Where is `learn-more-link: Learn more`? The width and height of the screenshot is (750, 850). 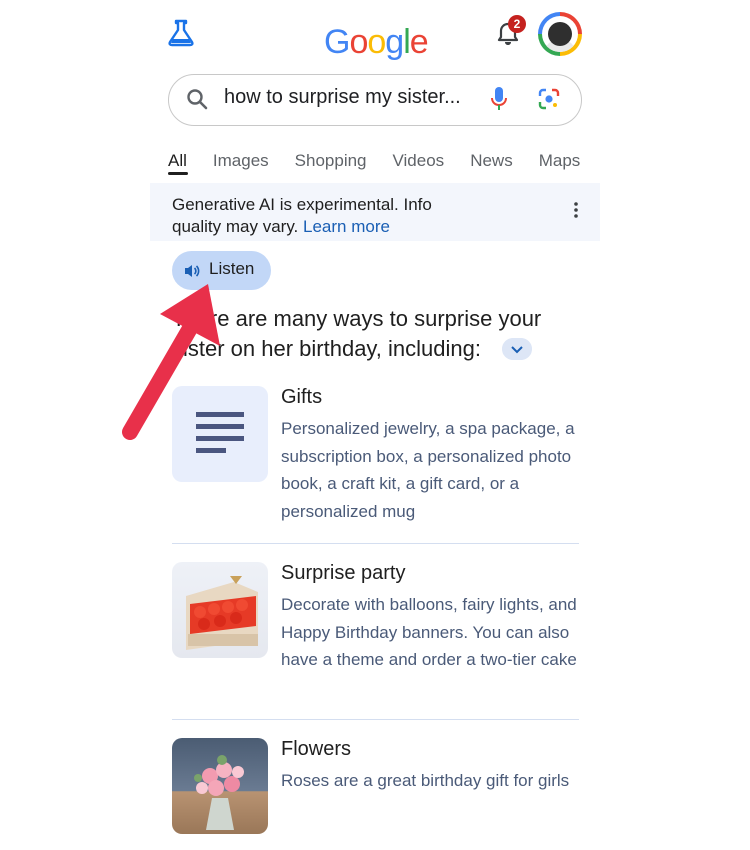
learn-more-link: Learn more is located at coordinates (346, 226).